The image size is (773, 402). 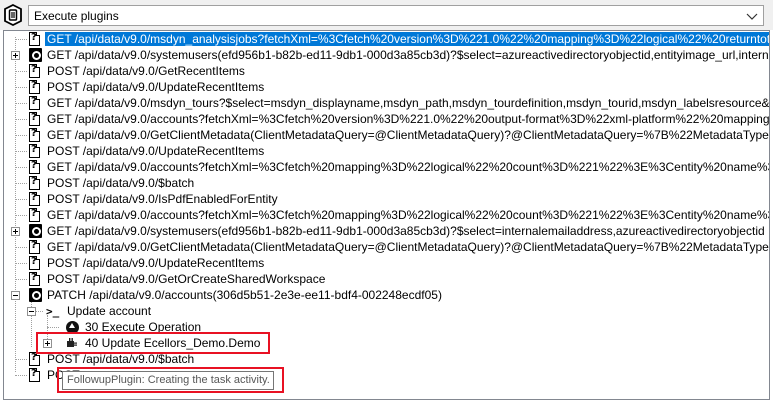 I want to click on plugin-filter-dropdown: Execute plugins, so click(x=396, y=15).